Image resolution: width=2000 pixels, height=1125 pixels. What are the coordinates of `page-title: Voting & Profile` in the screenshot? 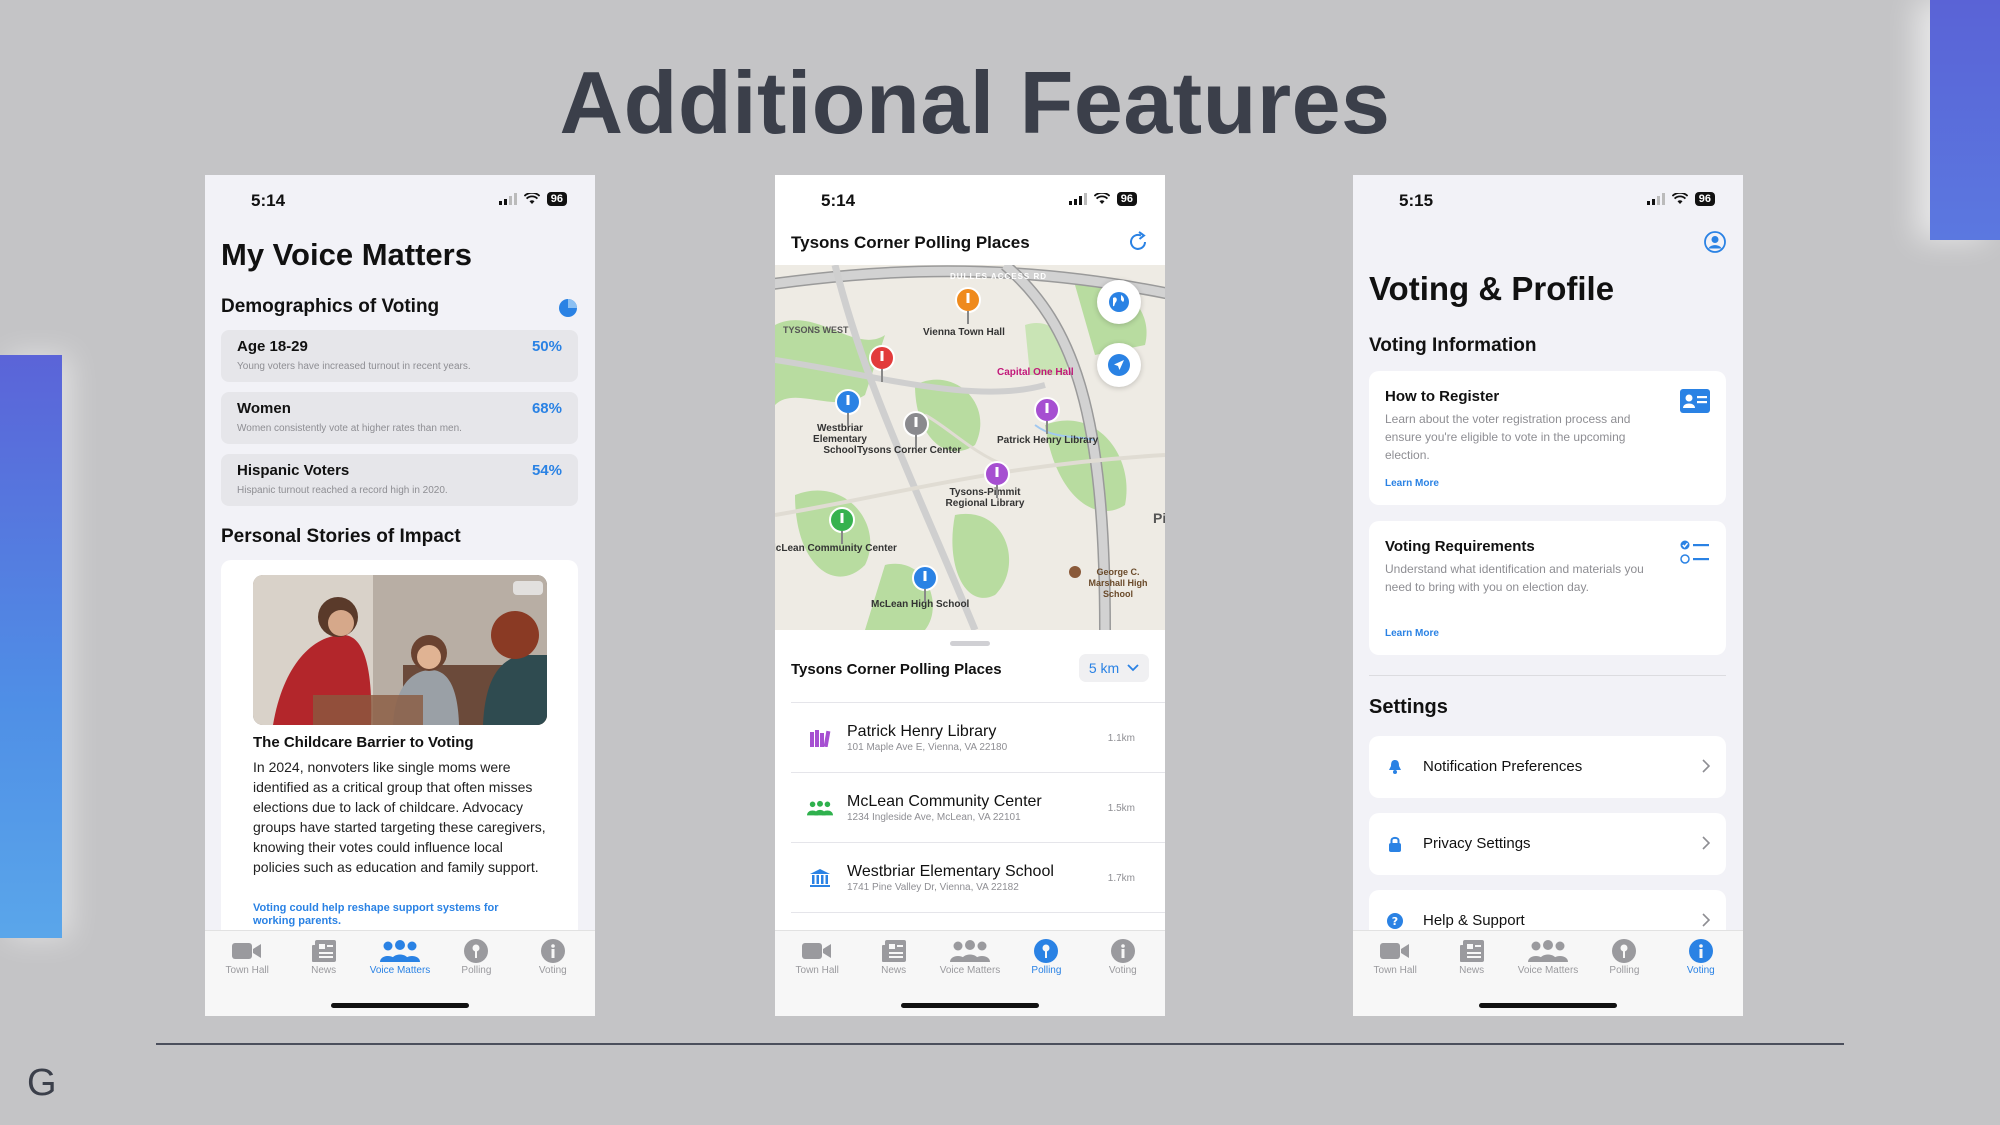 It's located at (1492, 288).